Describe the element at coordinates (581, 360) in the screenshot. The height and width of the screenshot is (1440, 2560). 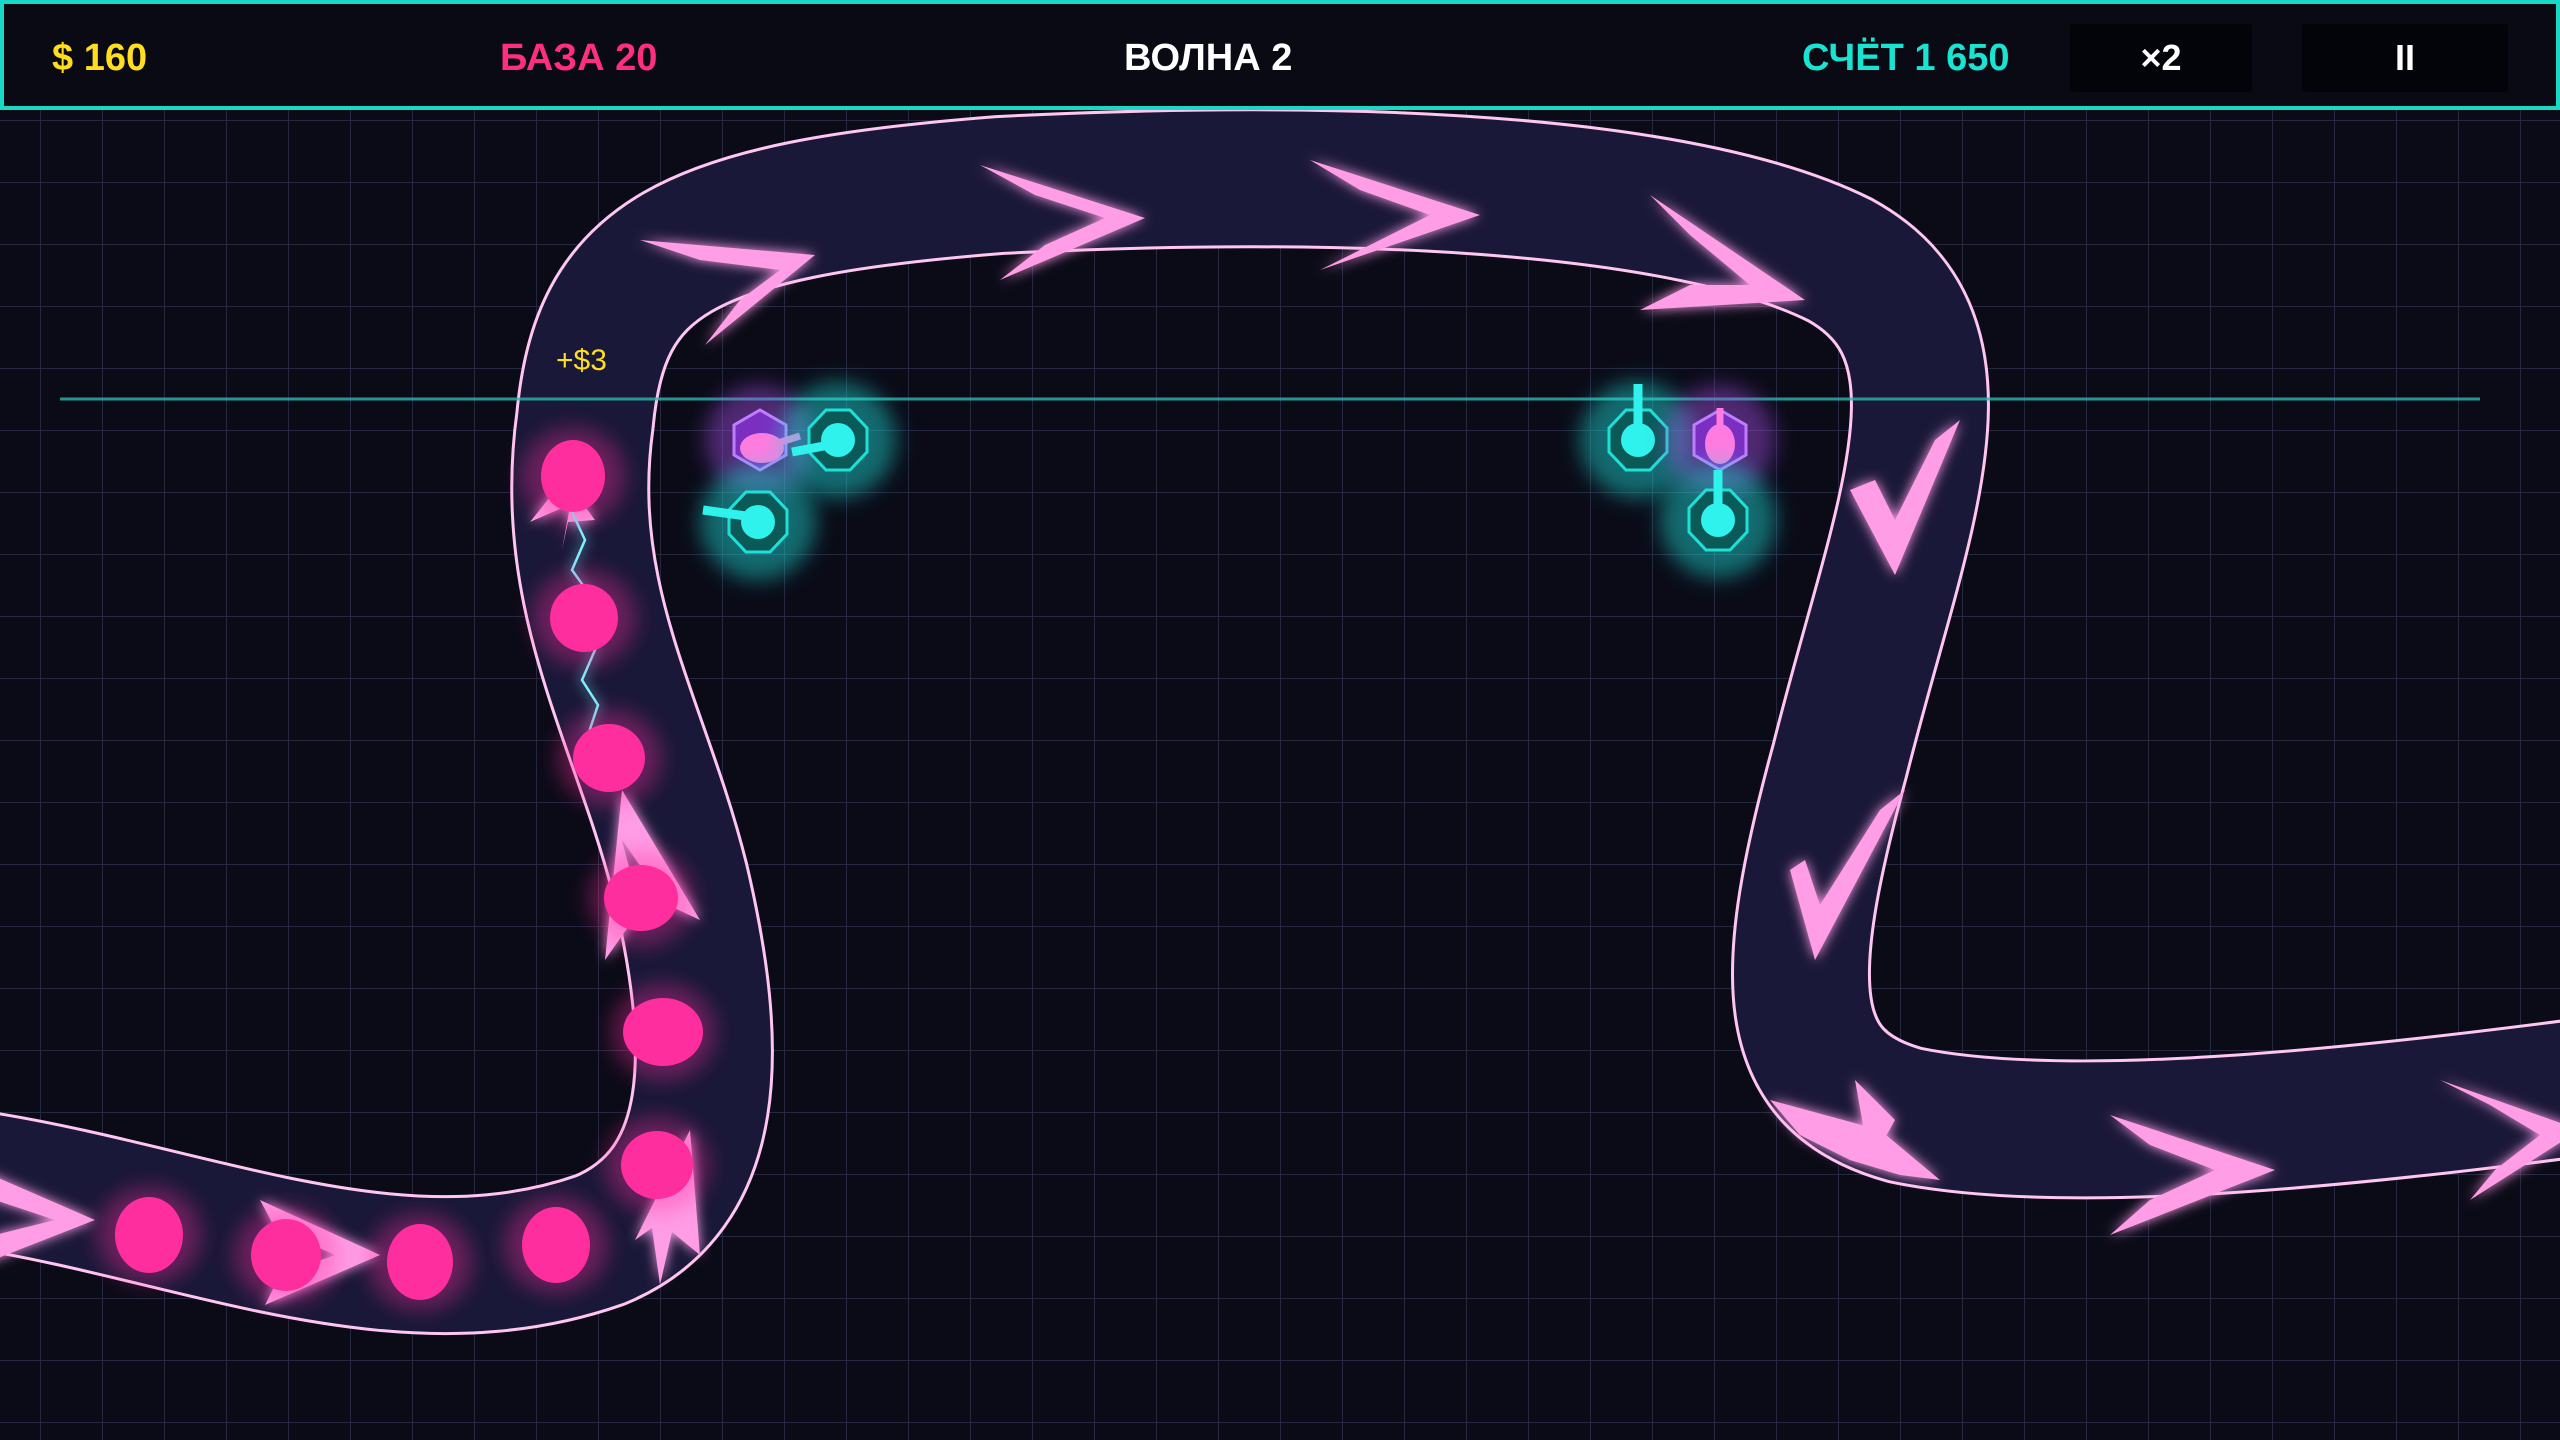
I see `reward-popup: +$3` at that location.